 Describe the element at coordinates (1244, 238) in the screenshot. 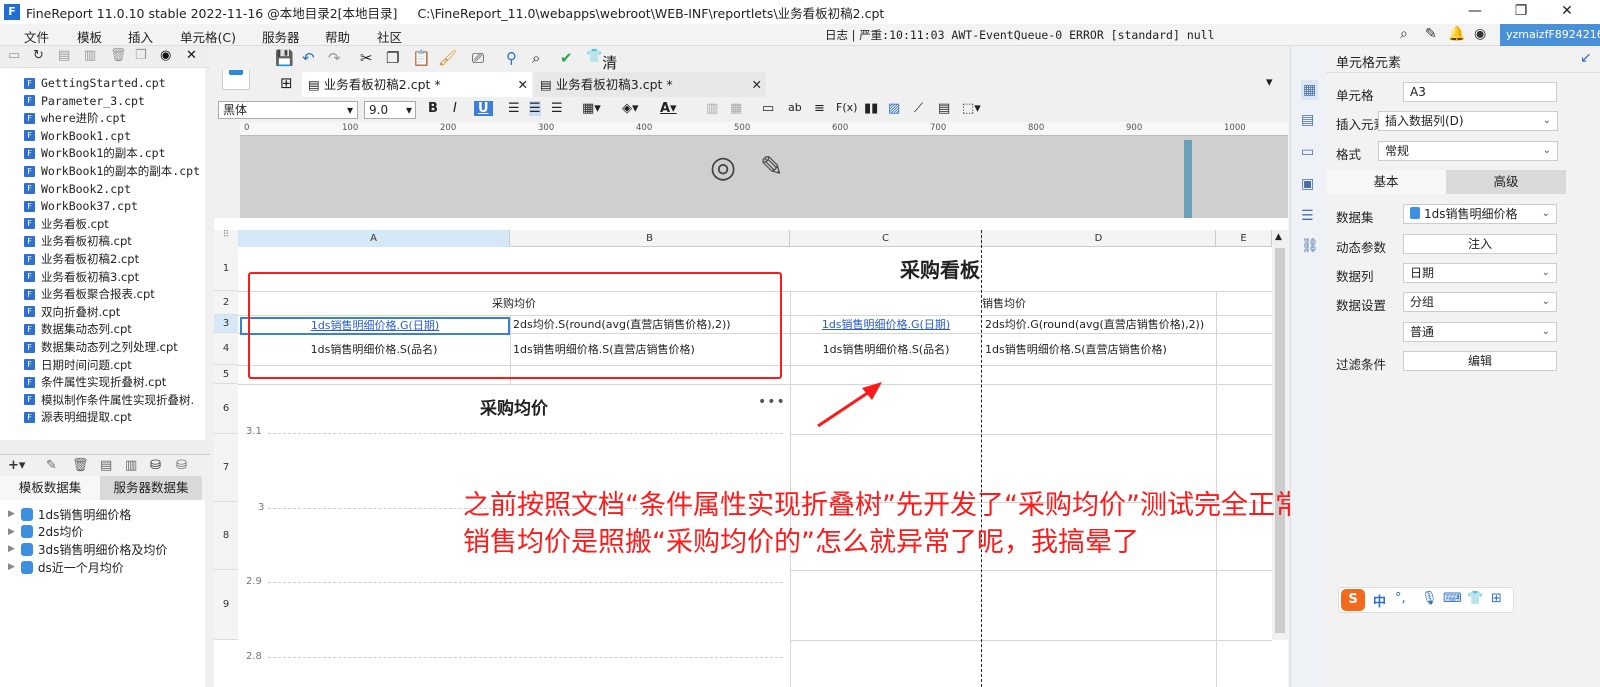

I see `col-e: E` at that location.